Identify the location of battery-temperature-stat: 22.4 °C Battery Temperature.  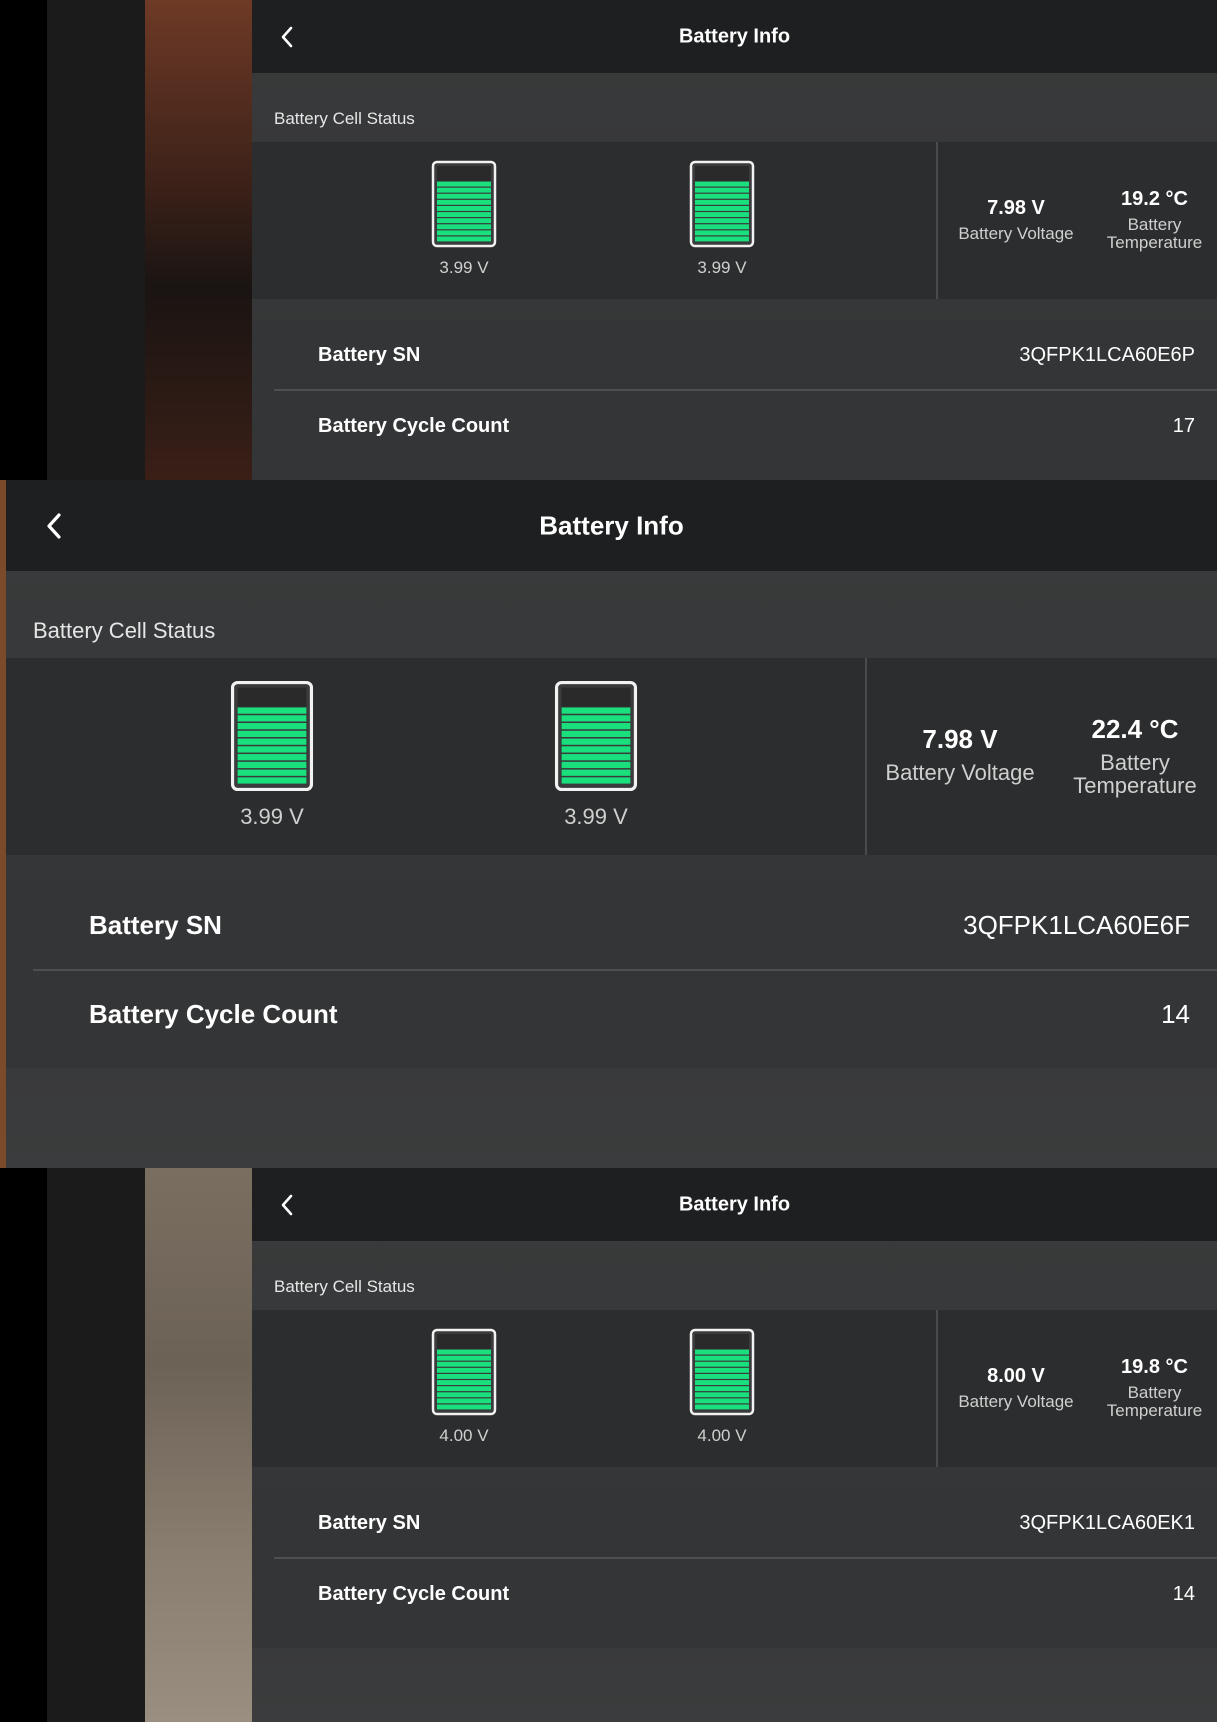
(1133, 755).